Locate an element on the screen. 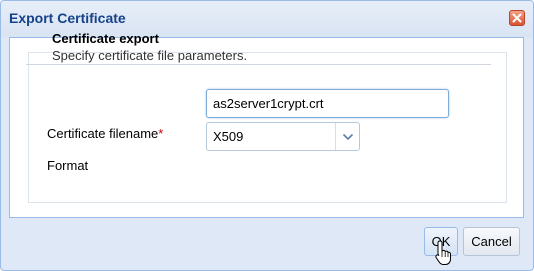 This screenshot has height=271, width=534. close-icon is located at coordinates (517, 18).